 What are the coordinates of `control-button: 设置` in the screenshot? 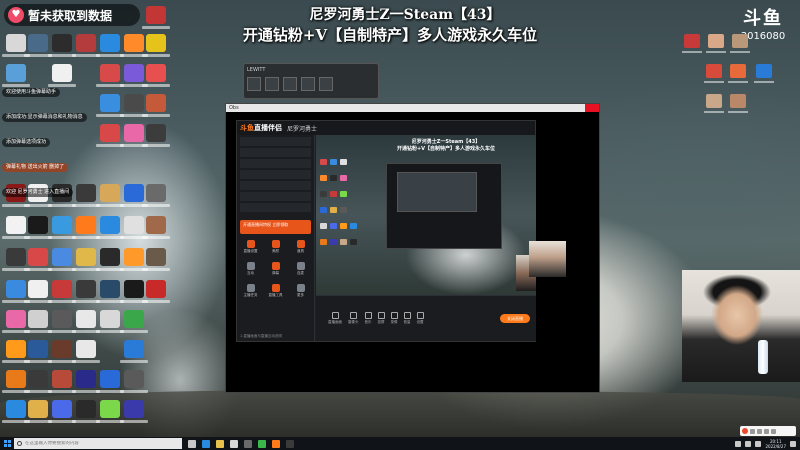 It's located at (420, 318).